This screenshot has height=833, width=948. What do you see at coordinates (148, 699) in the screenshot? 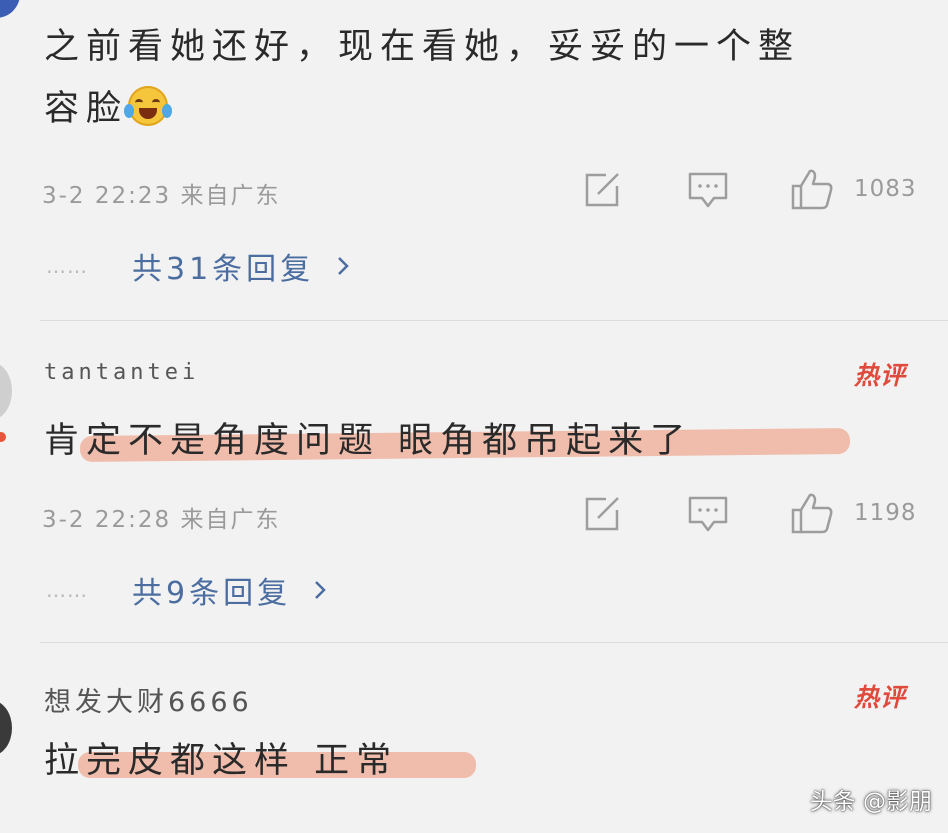
I see `comment-username: 想发大财6666` at bounding box center [148, 699].